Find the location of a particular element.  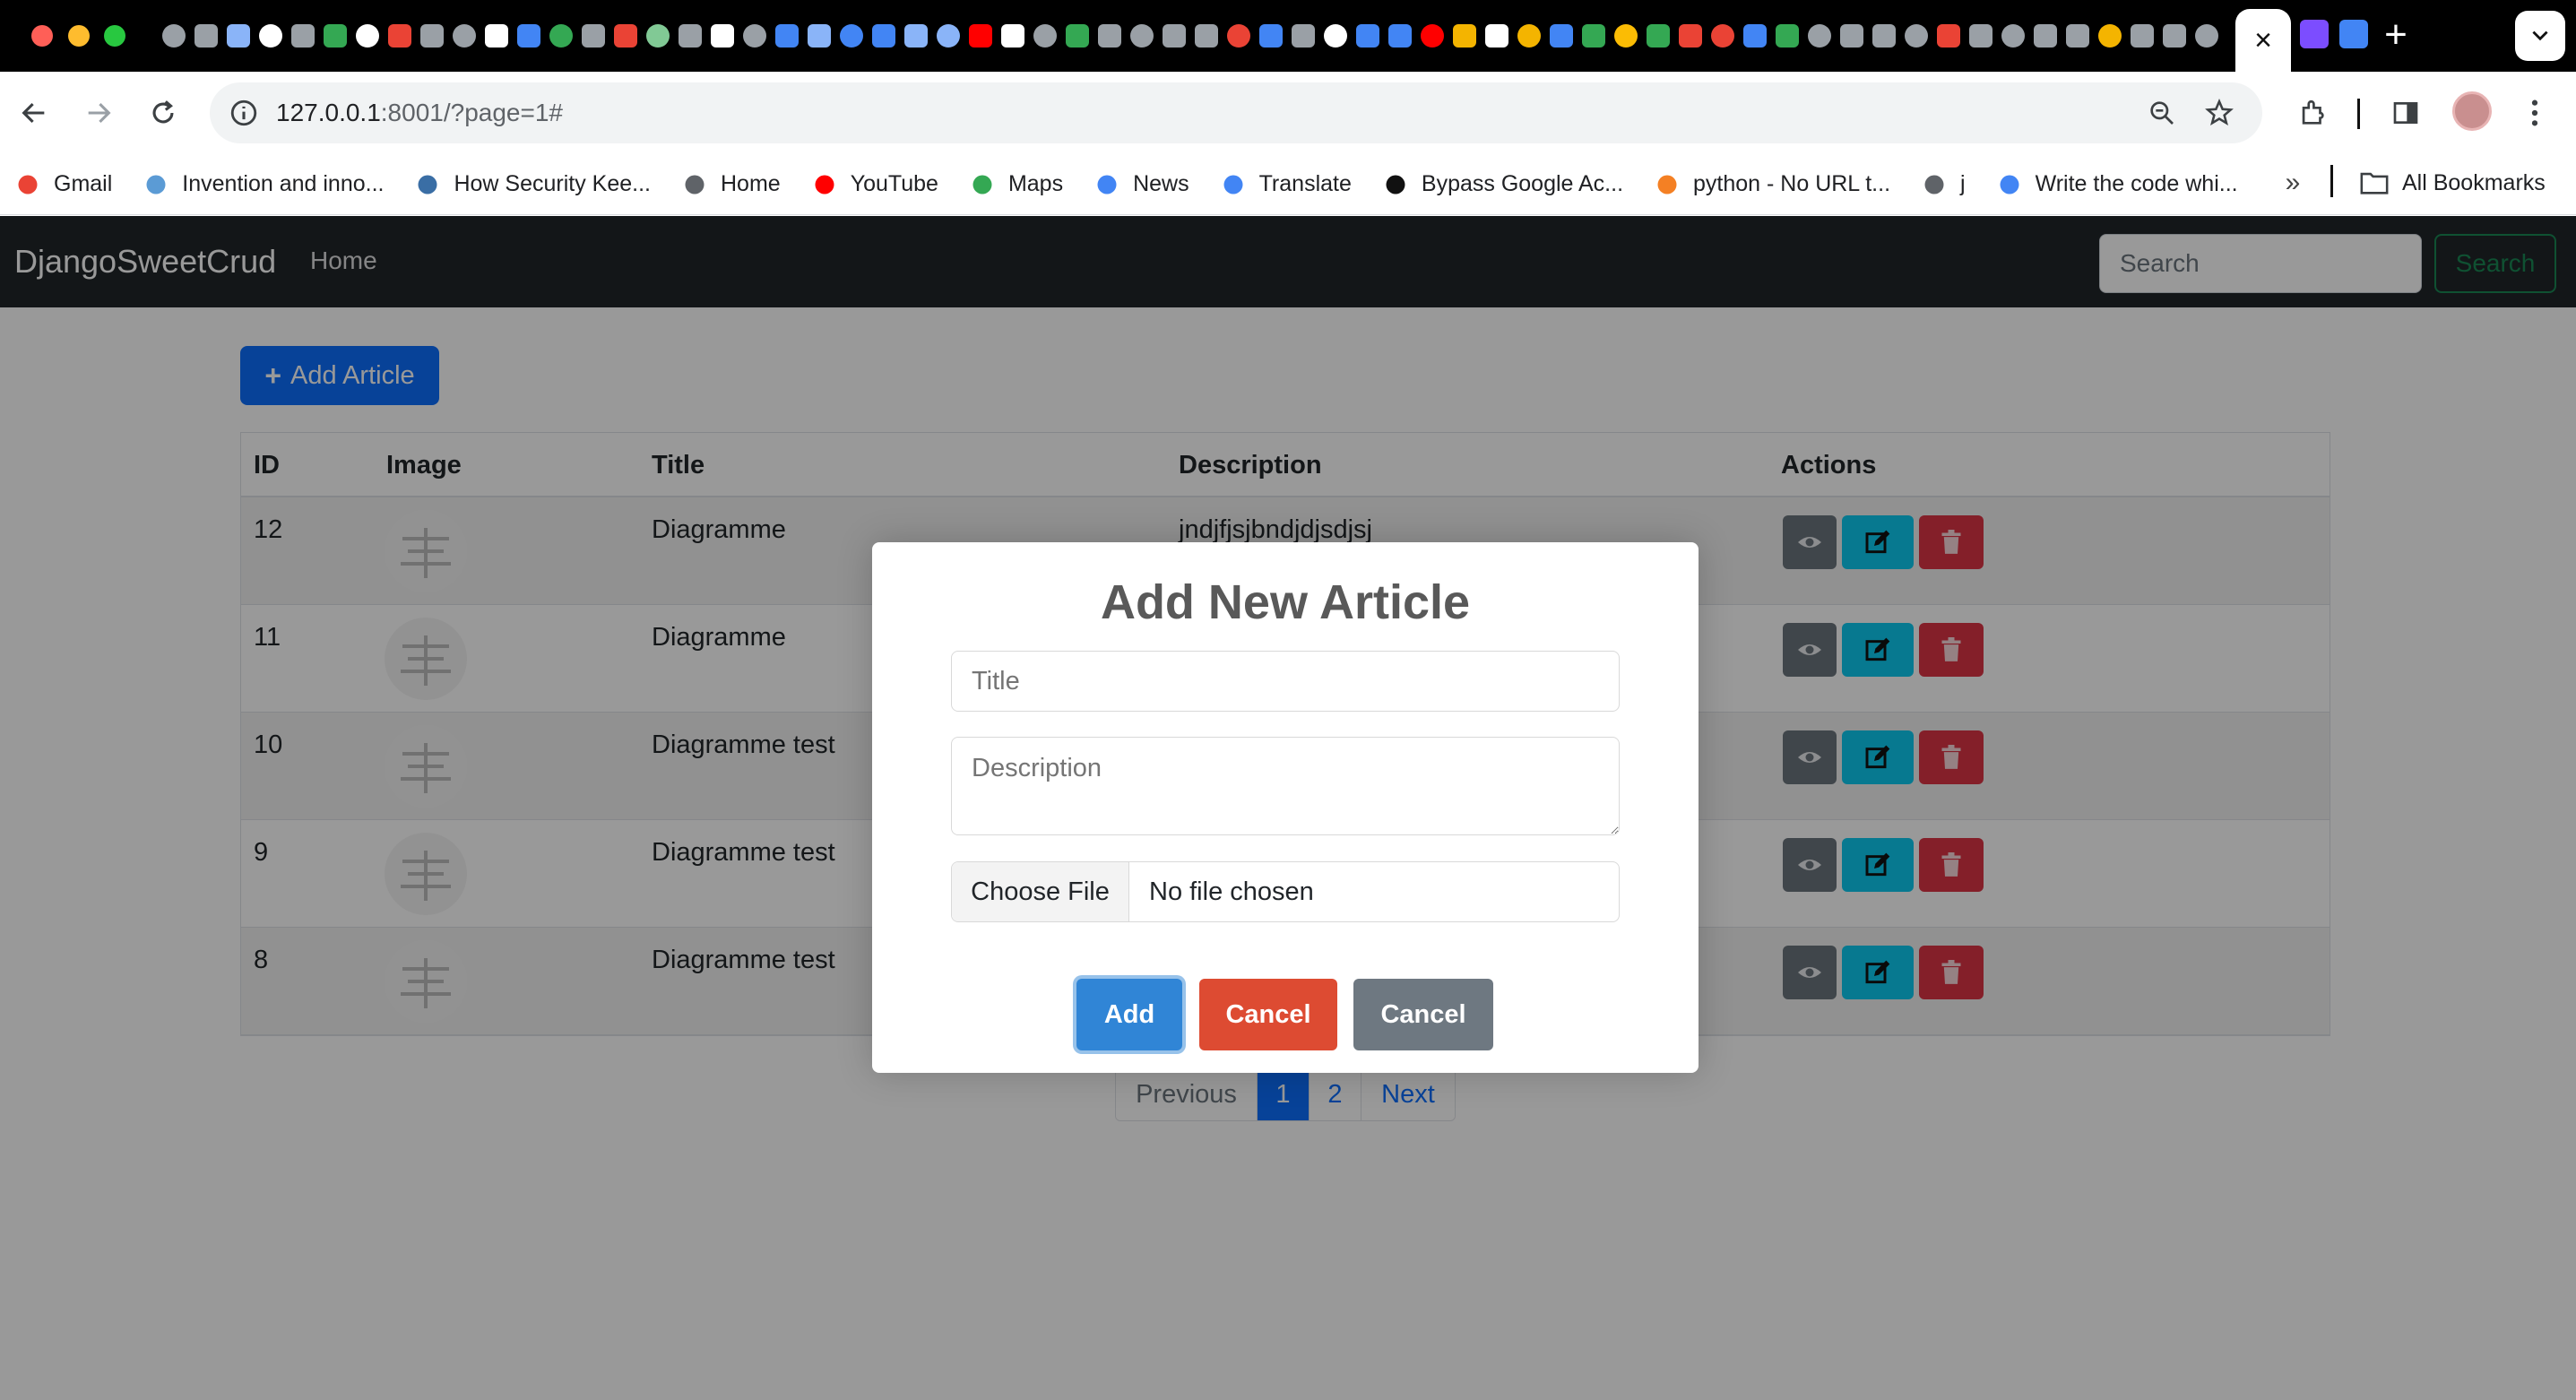

bookmark-item: Maps is located at coordinates (1016, 184).